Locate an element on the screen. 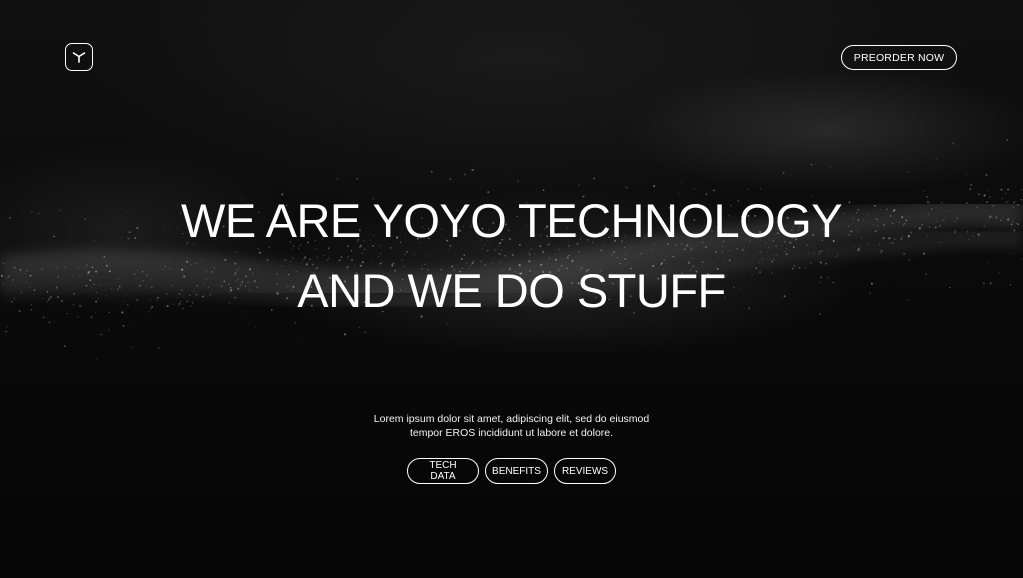  yoyo-logo-icon is located at coordinates (79, 57).